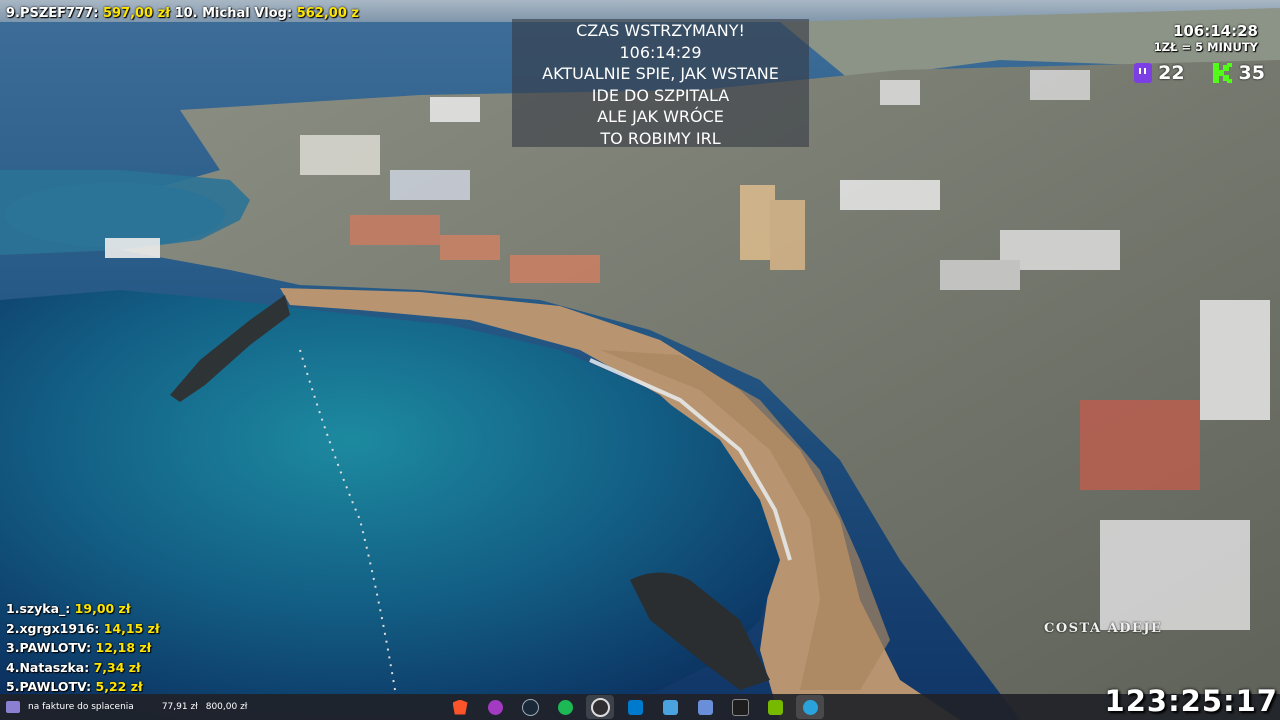 This screenshot has width=1280, height=720. Describe the element at coordinates (565, 707) in the screenshot. I see `spotify-icon` at that location.